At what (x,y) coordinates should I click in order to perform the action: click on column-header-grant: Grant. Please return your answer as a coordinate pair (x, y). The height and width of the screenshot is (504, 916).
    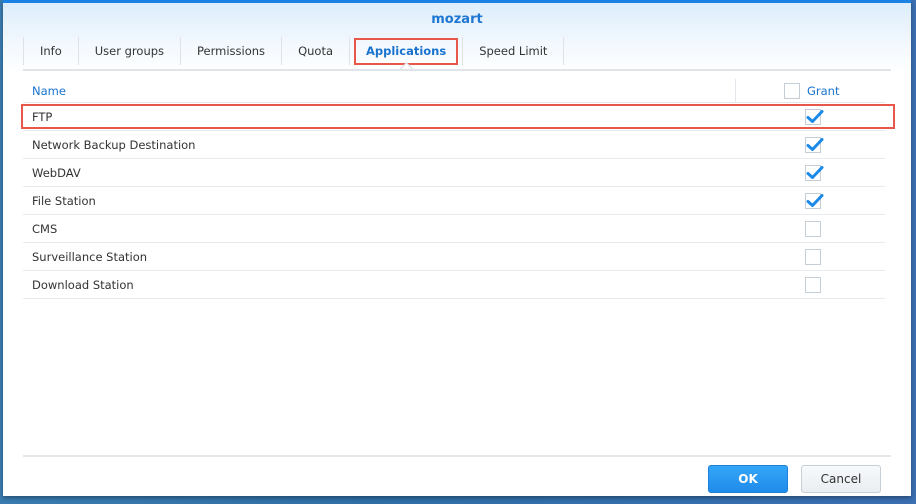
    Looking at the image, I should click on (810, 90).